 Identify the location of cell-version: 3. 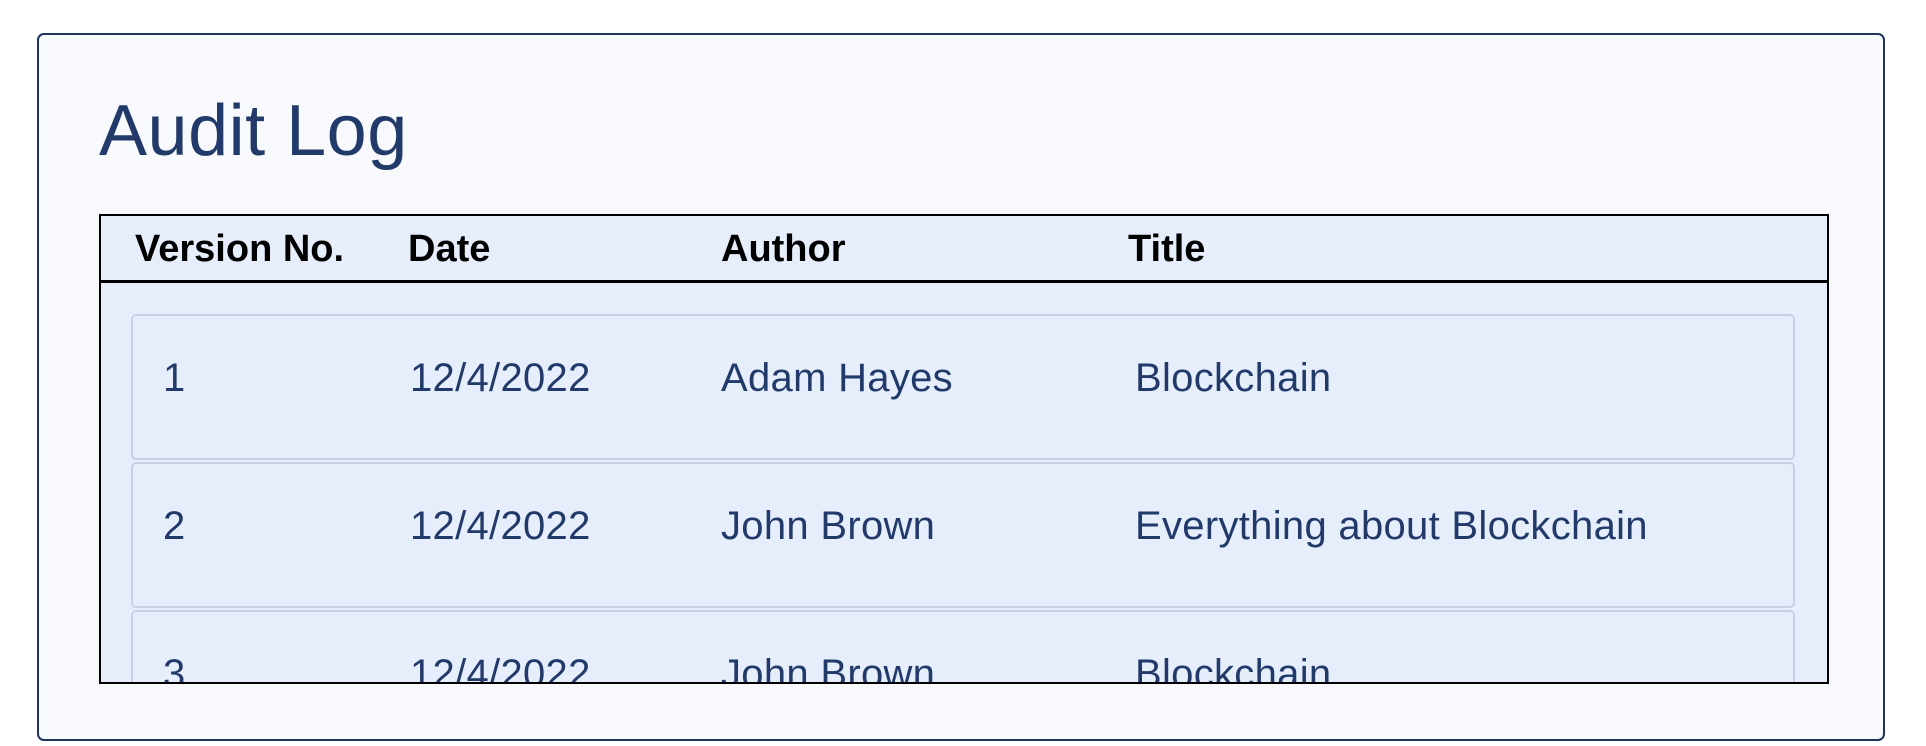
(174, 668).